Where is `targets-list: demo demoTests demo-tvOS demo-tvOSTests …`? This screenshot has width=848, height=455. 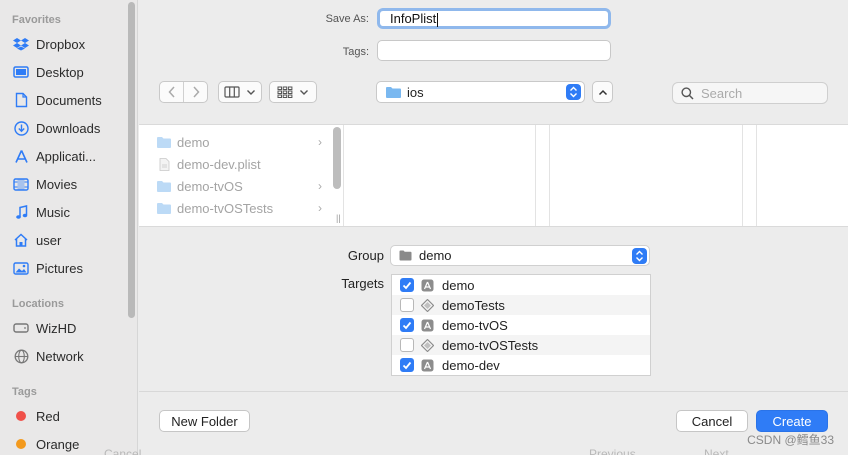
targets-list: demo demoTests demo-tvOS demo-tvOSTests … is located at coordinates (521, 325).